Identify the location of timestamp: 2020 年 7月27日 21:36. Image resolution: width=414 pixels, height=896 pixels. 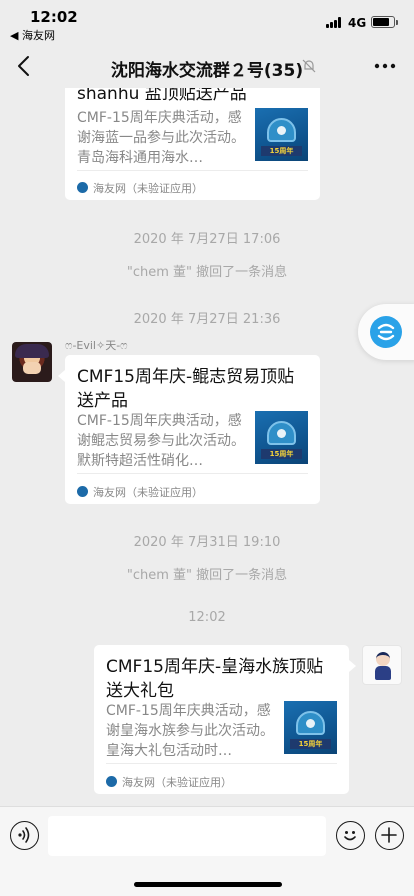
(207, 319).